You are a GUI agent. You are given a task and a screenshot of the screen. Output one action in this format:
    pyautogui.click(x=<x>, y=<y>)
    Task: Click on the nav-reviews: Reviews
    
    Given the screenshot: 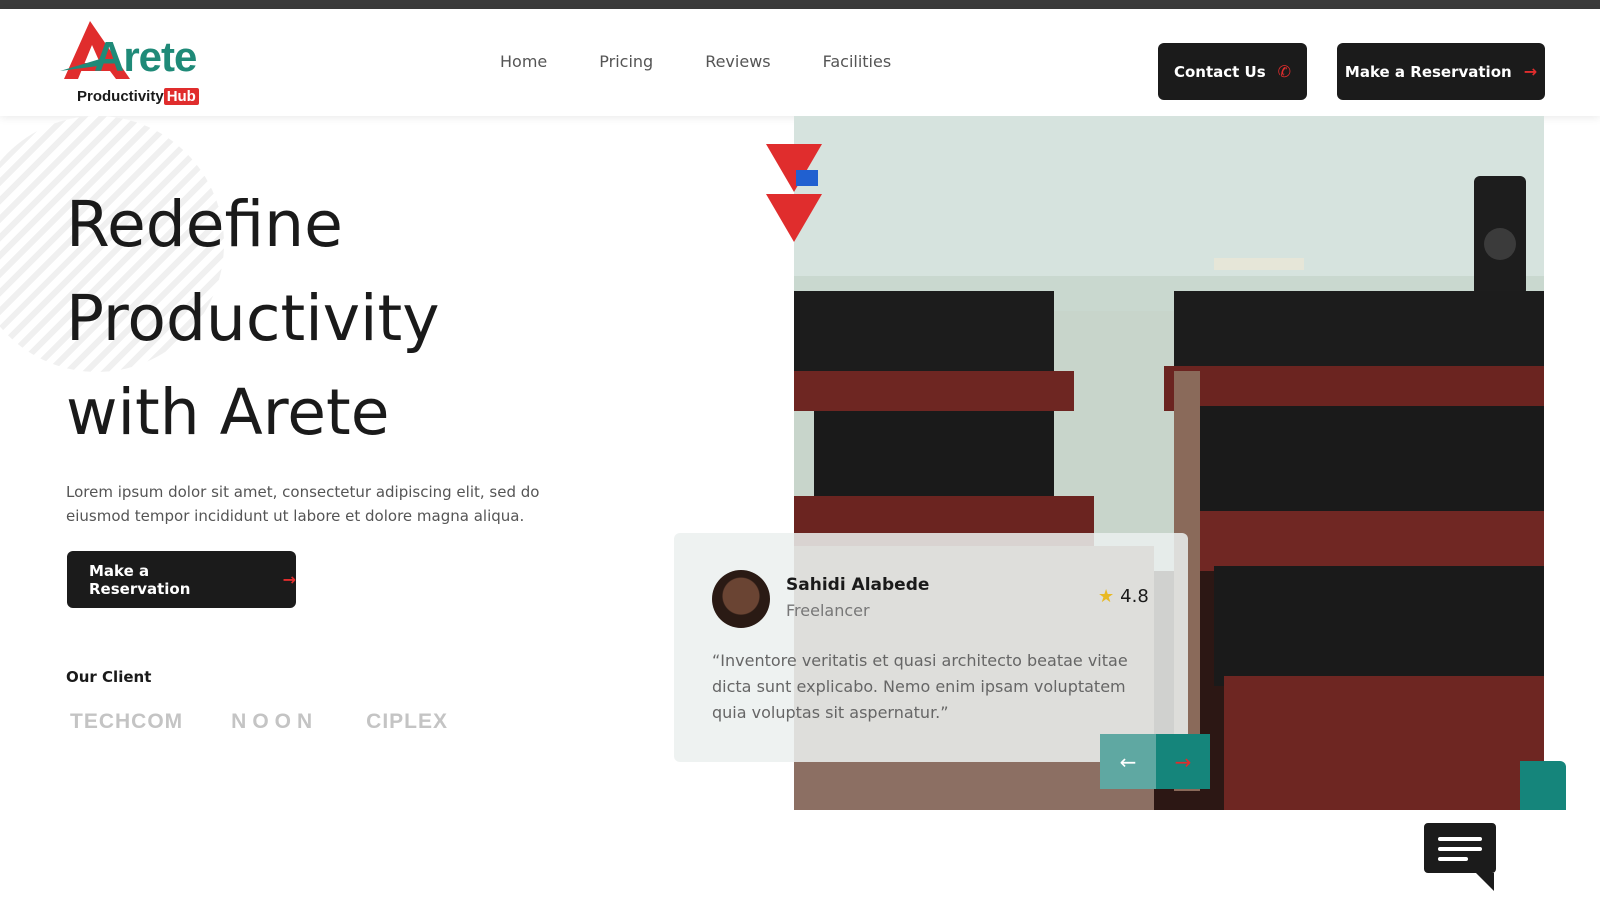 What is the action you would take?
    pyautogui.click(x=737, y=61)
    